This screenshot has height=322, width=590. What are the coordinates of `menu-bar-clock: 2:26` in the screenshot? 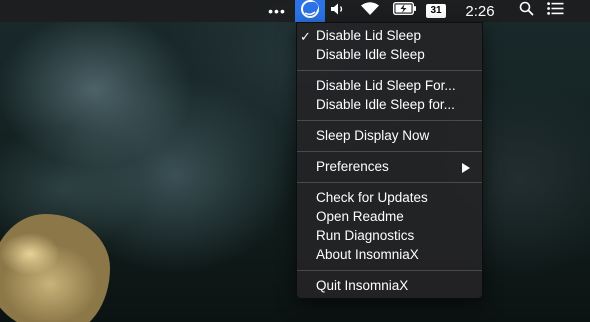 It's located at (480, 11).